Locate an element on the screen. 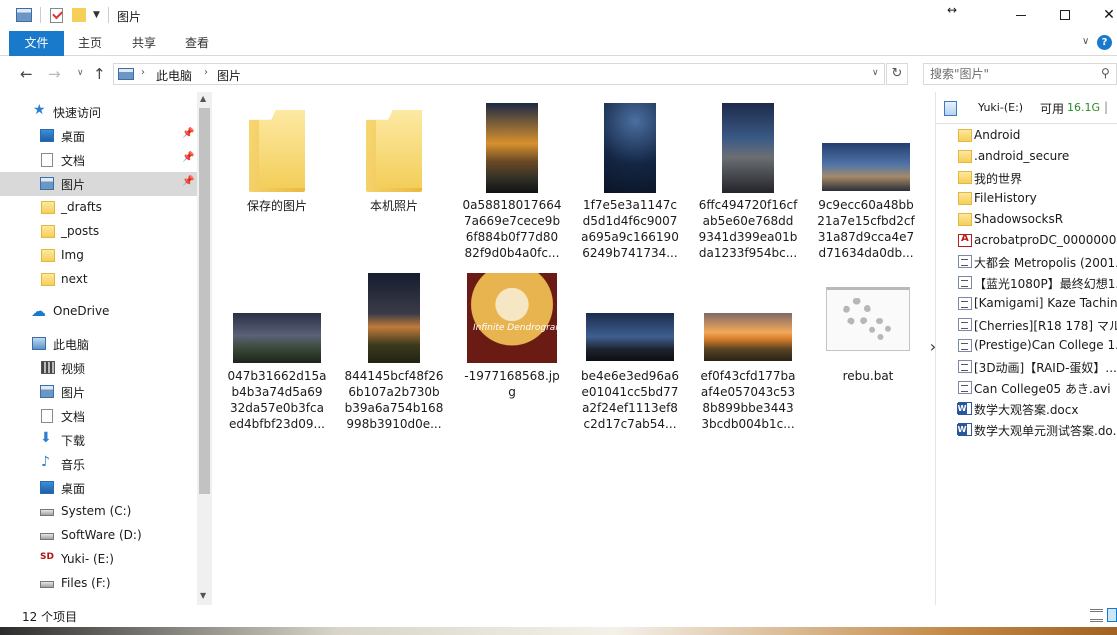  nav-item-pictures: 图片 📌 is located at coordinates (98, 184).